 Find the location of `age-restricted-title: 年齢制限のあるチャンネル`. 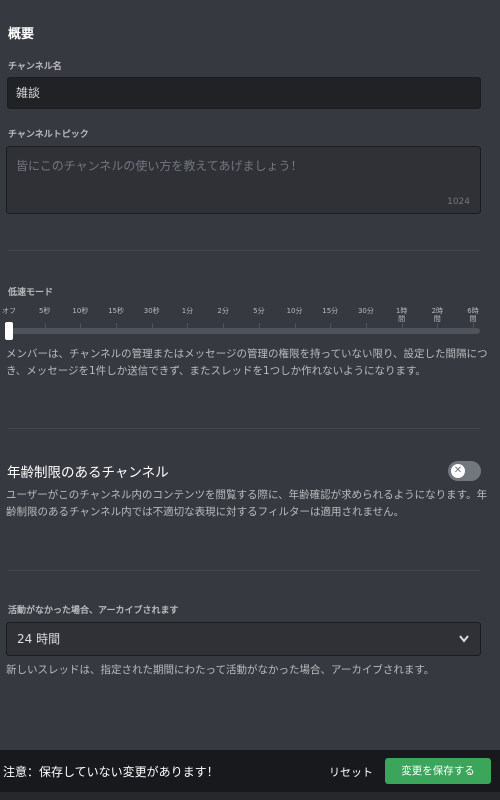

age-restricted-title: 年齢制限のあるチャンネル is located at coordinates (88, 473).